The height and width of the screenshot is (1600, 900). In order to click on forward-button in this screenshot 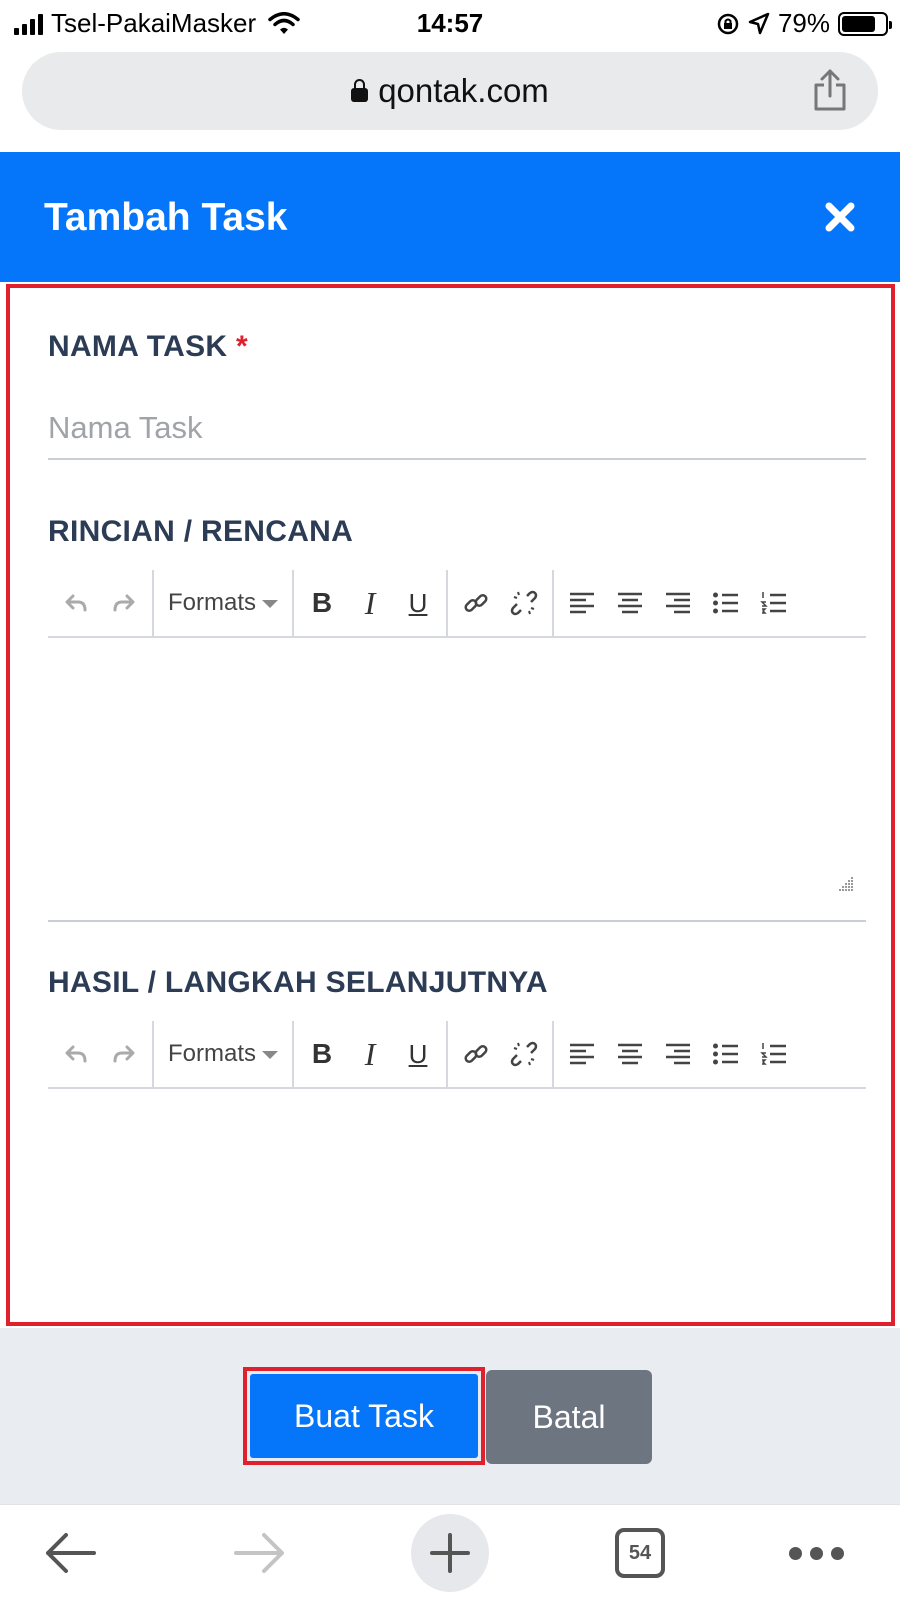, I will do `click(260, 1552)`.